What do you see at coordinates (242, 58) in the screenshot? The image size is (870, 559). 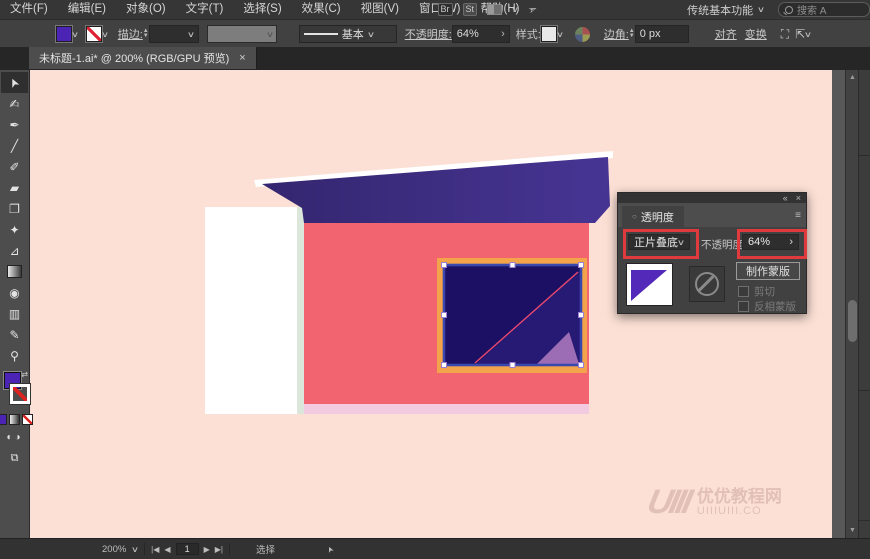 I see `close-tab-icon: ×` at bounding box center [242, 58].